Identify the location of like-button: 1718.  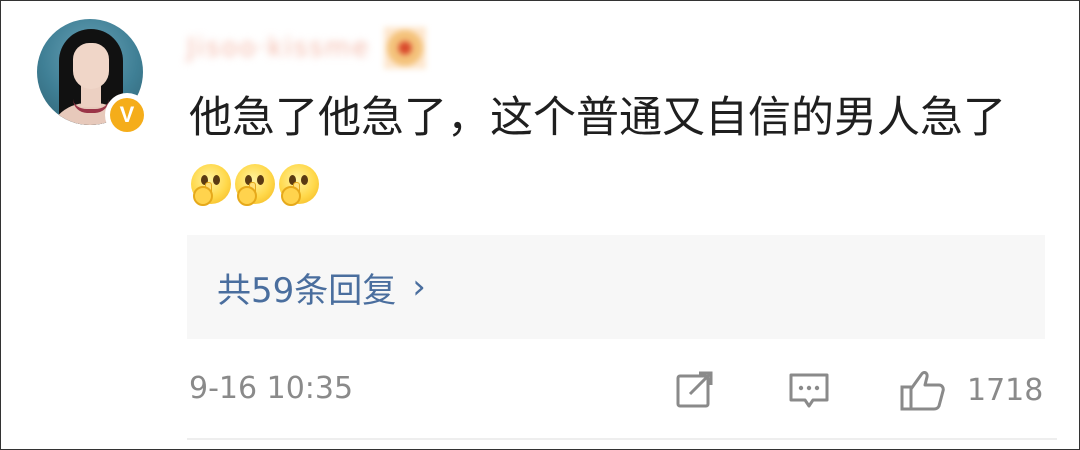
(971, 390).